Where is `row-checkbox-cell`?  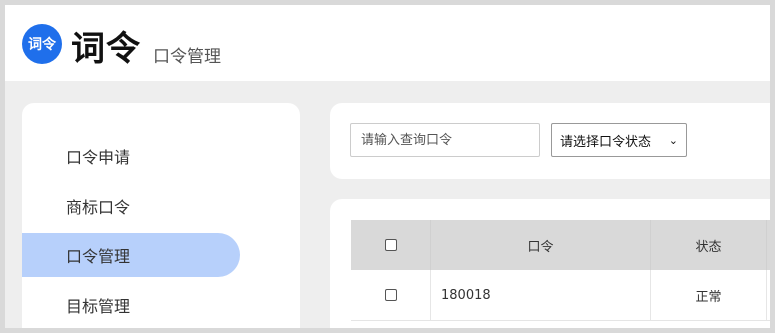
row-checkbox-cell is located at coordinates (391, 295).